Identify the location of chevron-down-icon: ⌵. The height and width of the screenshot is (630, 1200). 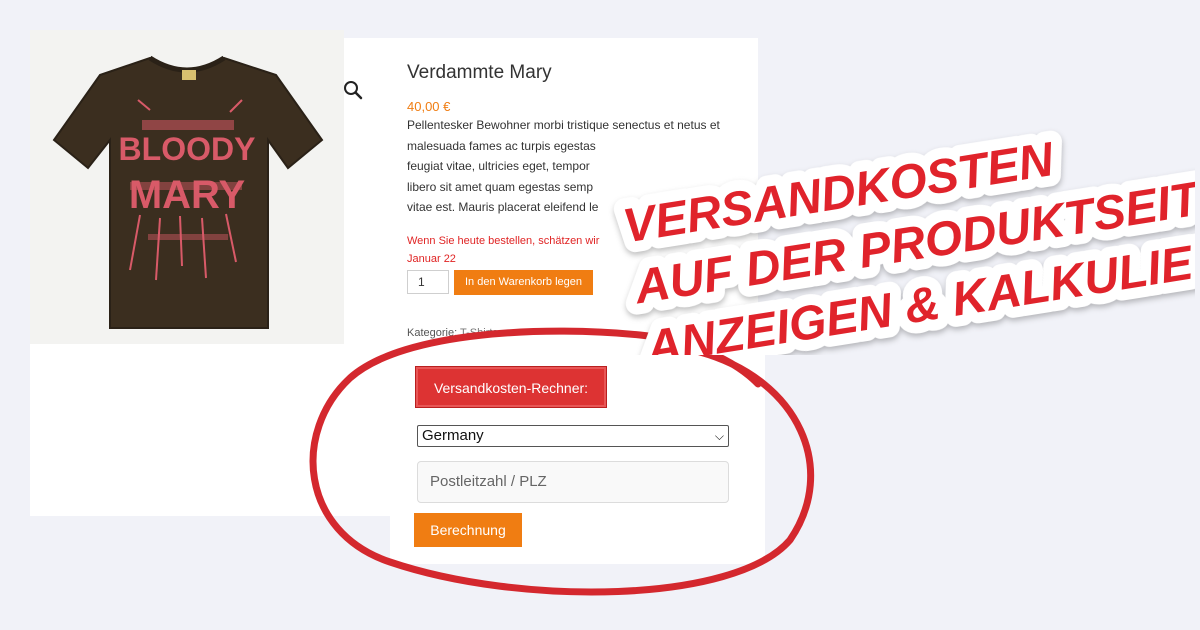
(719, 436).